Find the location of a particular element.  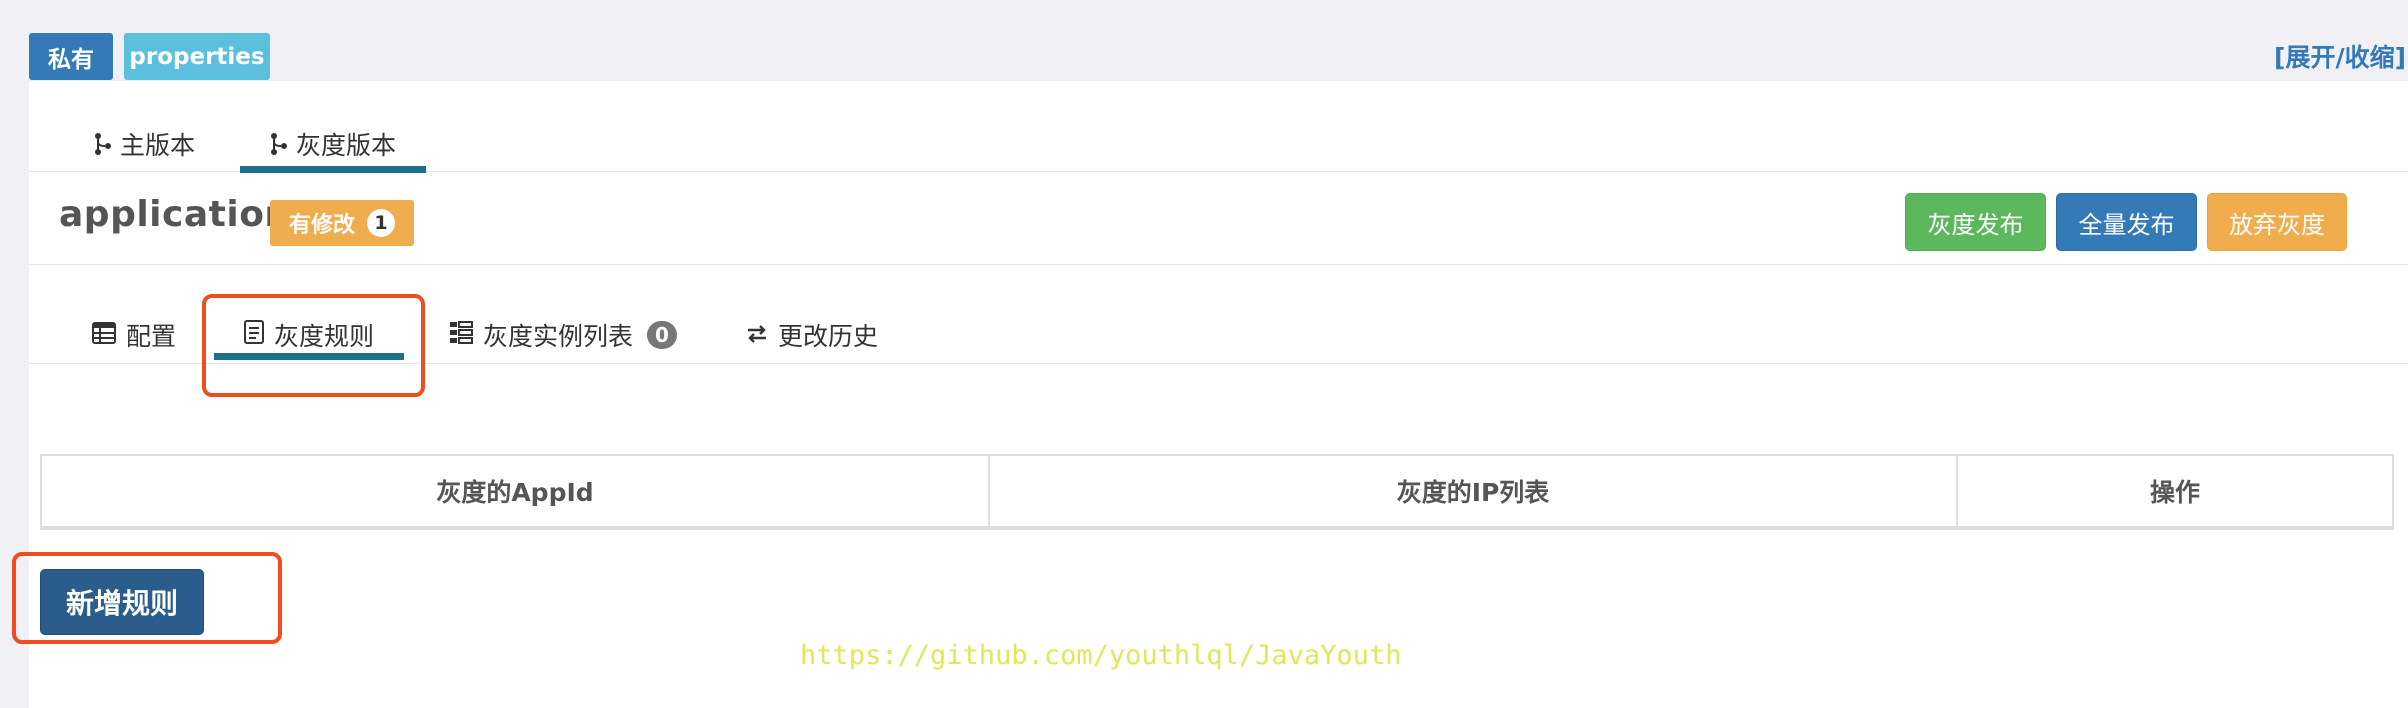

tab-label: 配置 is located at coordinates (151, 336).